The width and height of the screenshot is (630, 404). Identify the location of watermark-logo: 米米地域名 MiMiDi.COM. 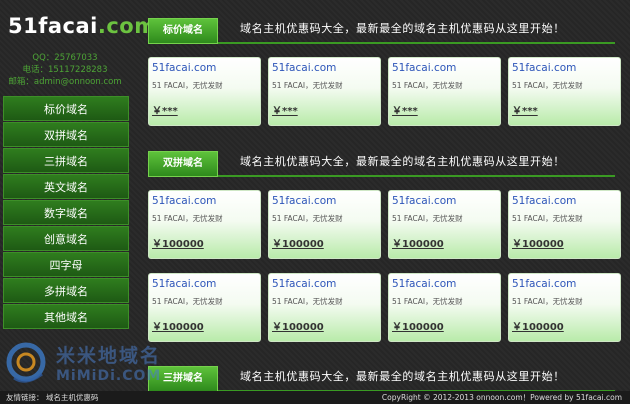
(104, 365).